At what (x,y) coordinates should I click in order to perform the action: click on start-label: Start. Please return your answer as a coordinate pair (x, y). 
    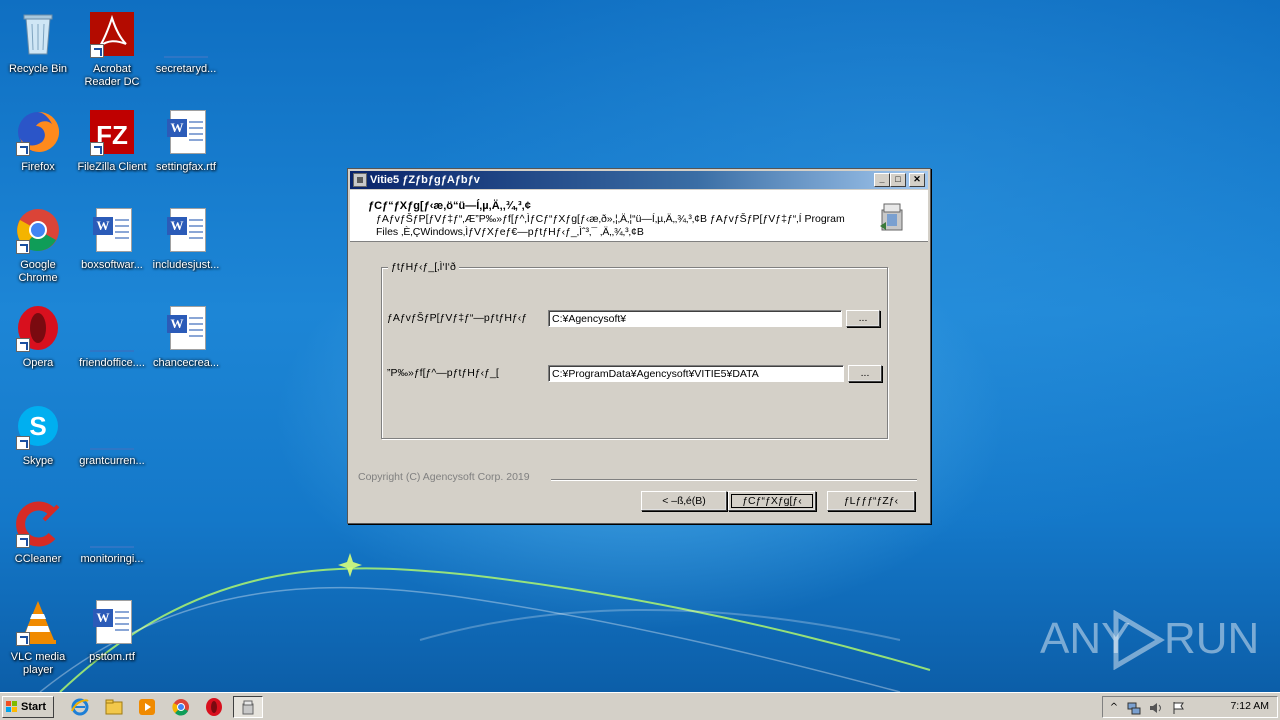
    Looking at the image, I should click on (34, 707).